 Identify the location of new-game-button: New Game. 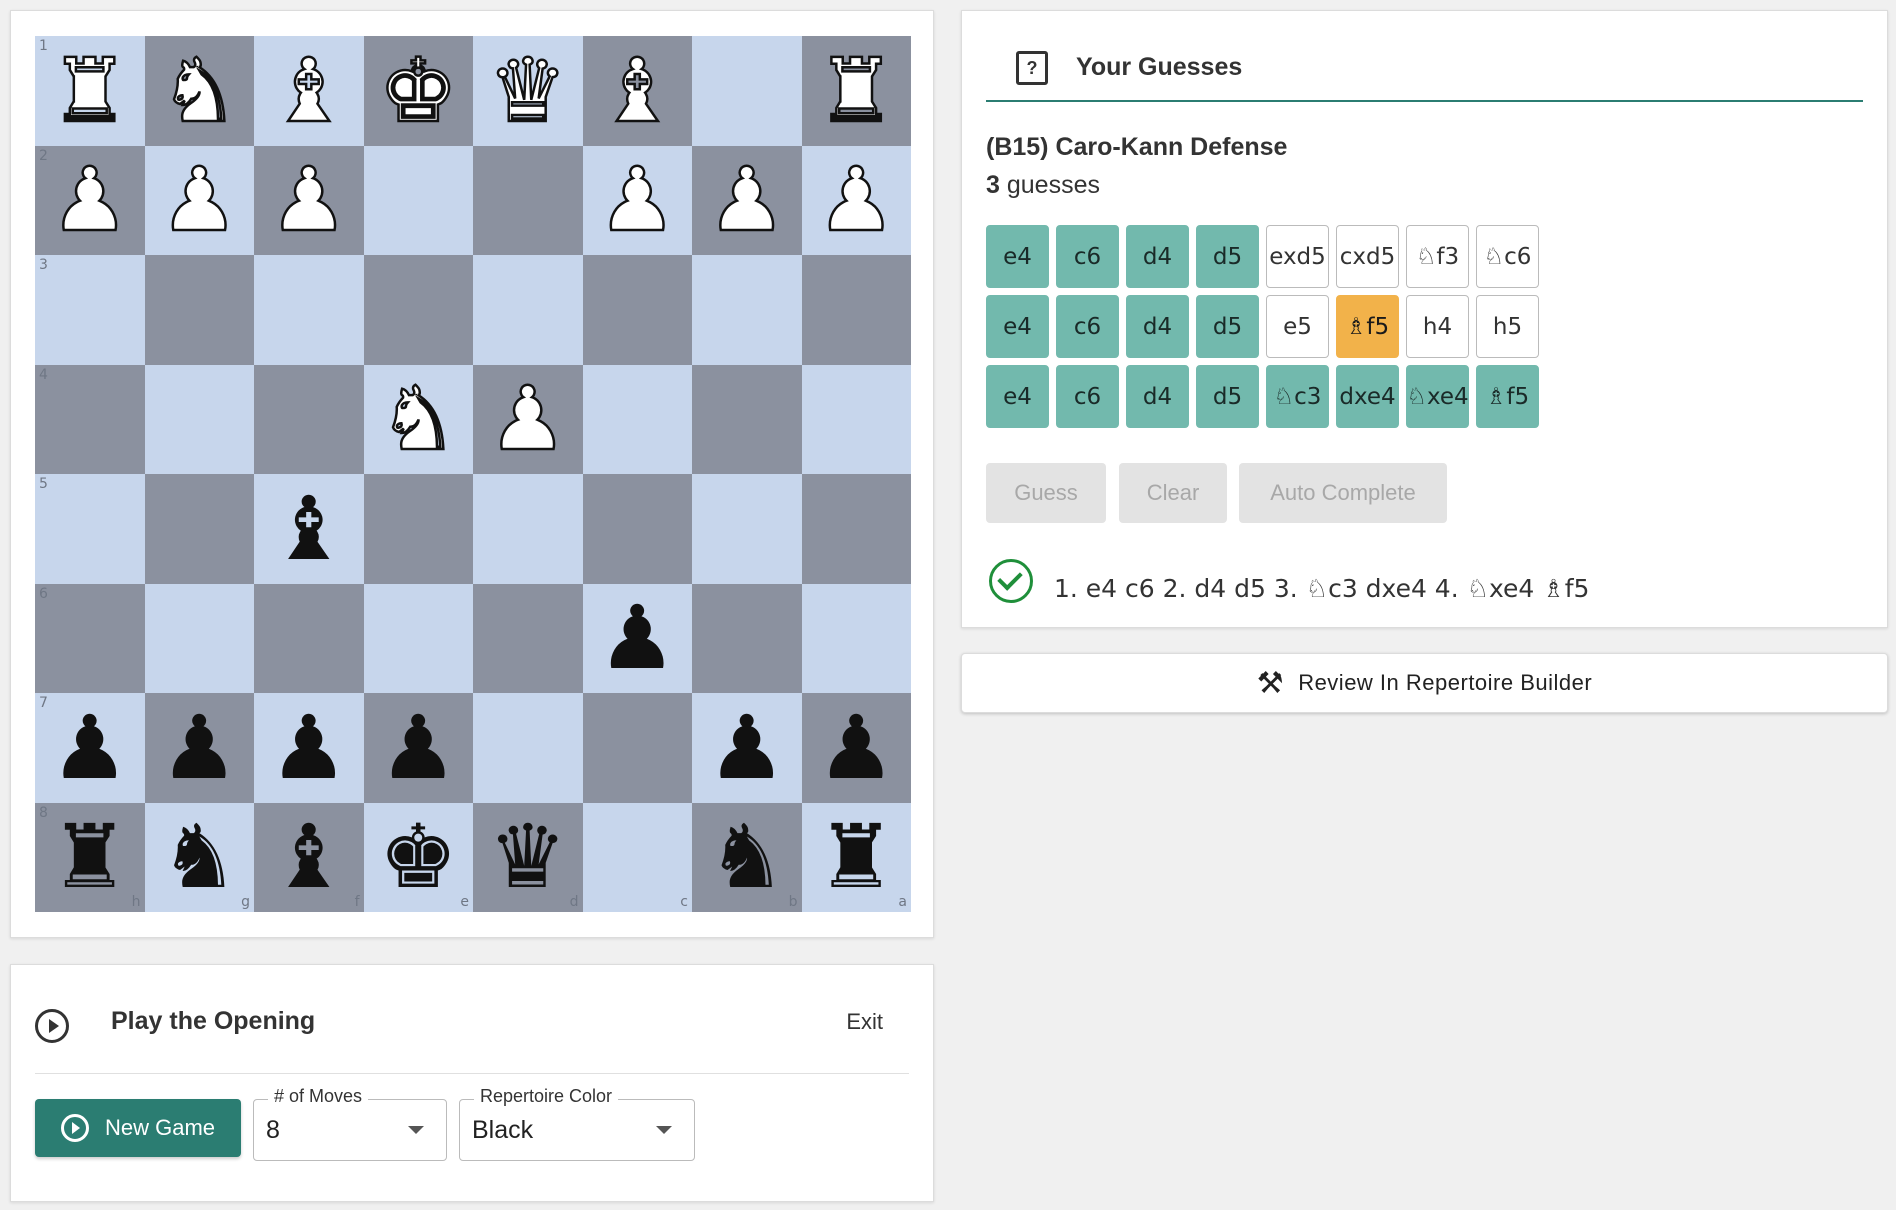
(138, 1128).